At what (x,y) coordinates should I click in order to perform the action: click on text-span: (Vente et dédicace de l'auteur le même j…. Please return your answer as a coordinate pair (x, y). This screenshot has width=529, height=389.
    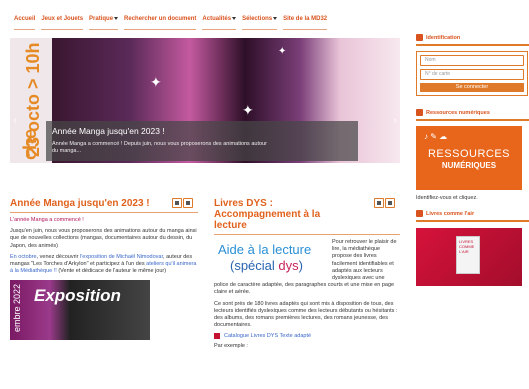
    Looking at the image, I should click on (111, 271).